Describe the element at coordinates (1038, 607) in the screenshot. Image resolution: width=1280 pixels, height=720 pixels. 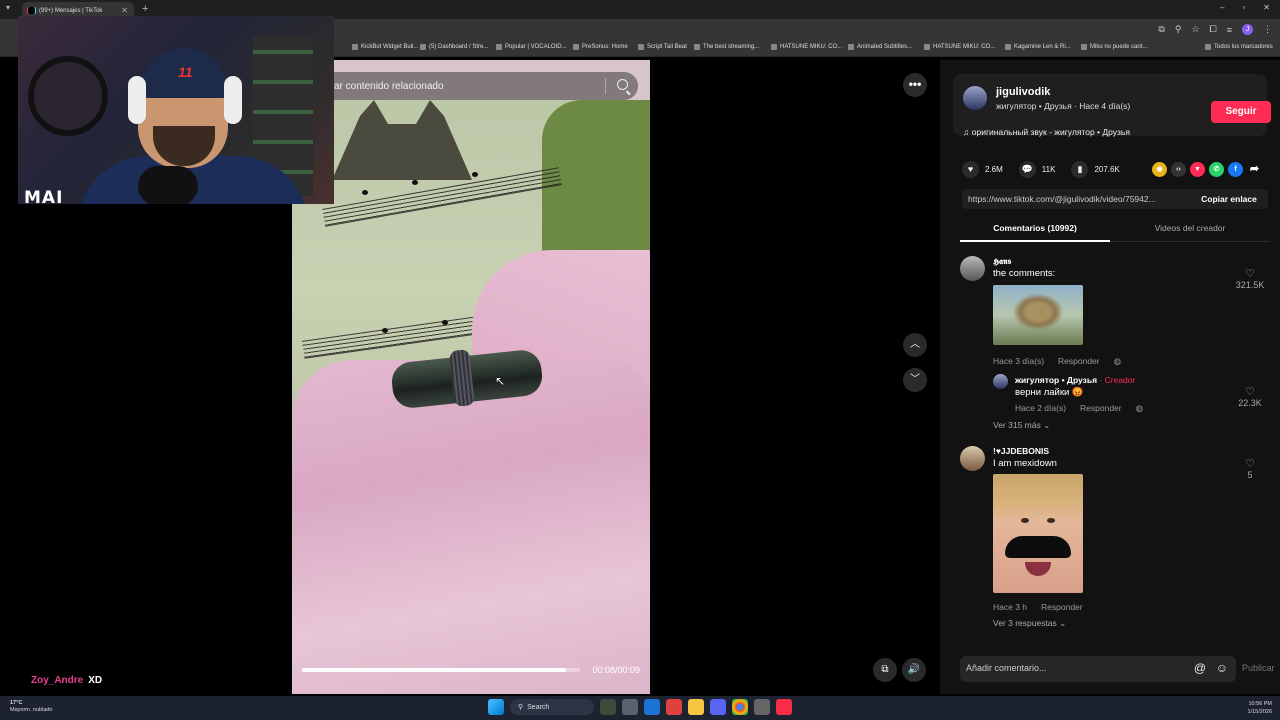
I see `comment-meta: Hace 3 h Responder` at that location.